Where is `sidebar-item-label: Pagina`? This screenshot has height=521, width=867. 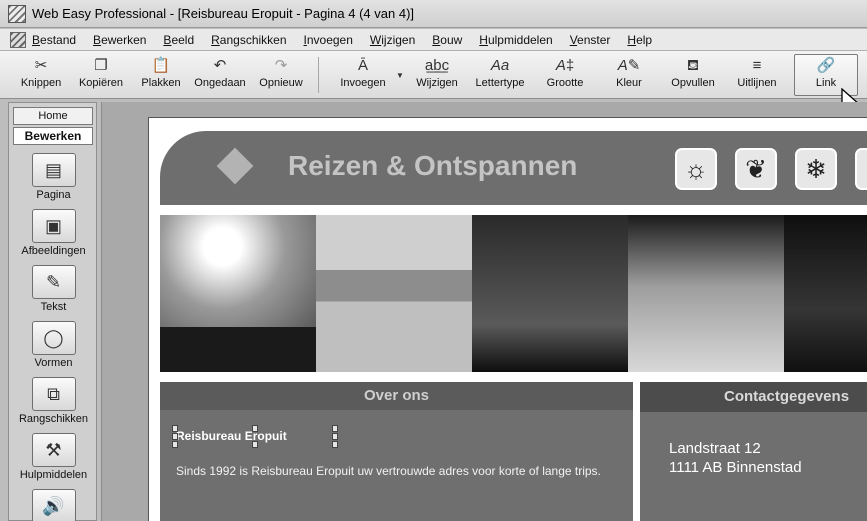
sidebar-item-label: Pagina is located at coordinates (53, 195).